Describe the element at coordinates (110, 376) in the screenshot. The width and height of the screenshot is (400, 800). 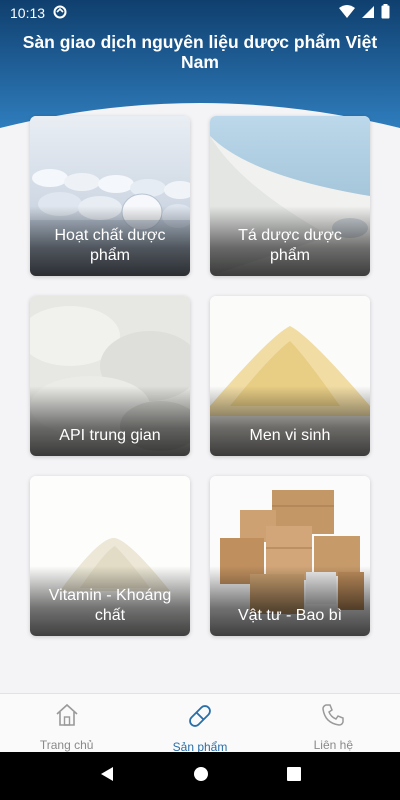
I see `category-tile-api: API trung gian` at that location.